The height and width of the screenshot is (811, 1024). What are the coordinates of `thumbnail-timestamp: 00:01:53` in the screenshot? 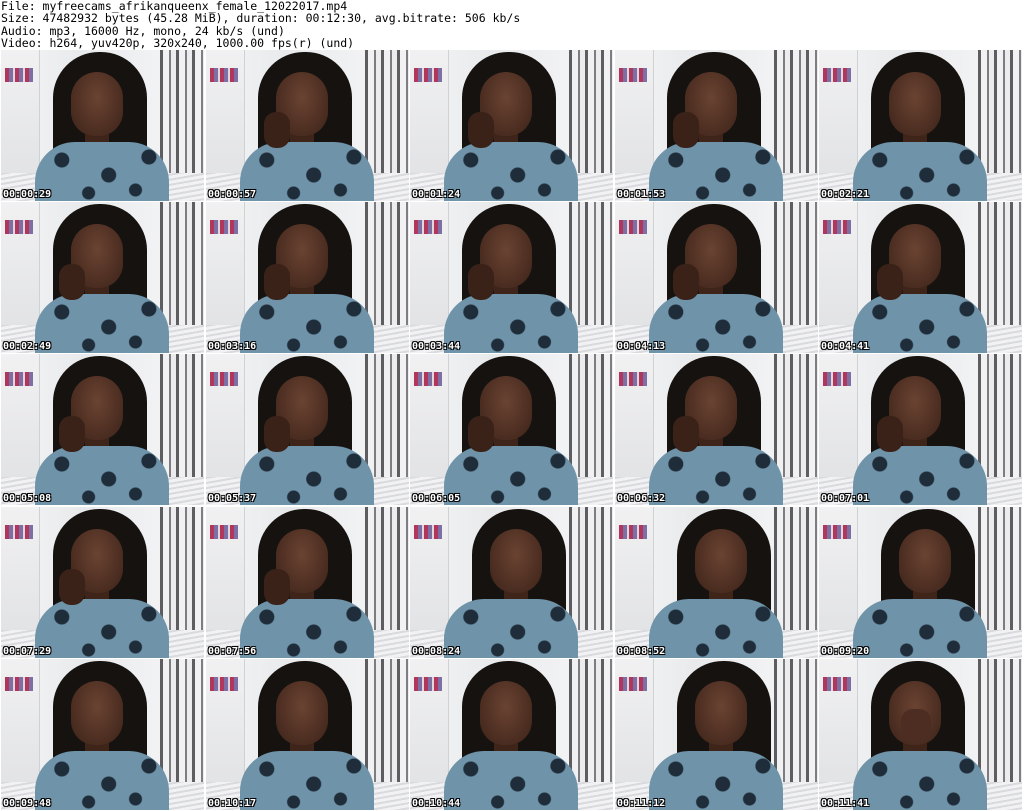 It's located at (641, 194).